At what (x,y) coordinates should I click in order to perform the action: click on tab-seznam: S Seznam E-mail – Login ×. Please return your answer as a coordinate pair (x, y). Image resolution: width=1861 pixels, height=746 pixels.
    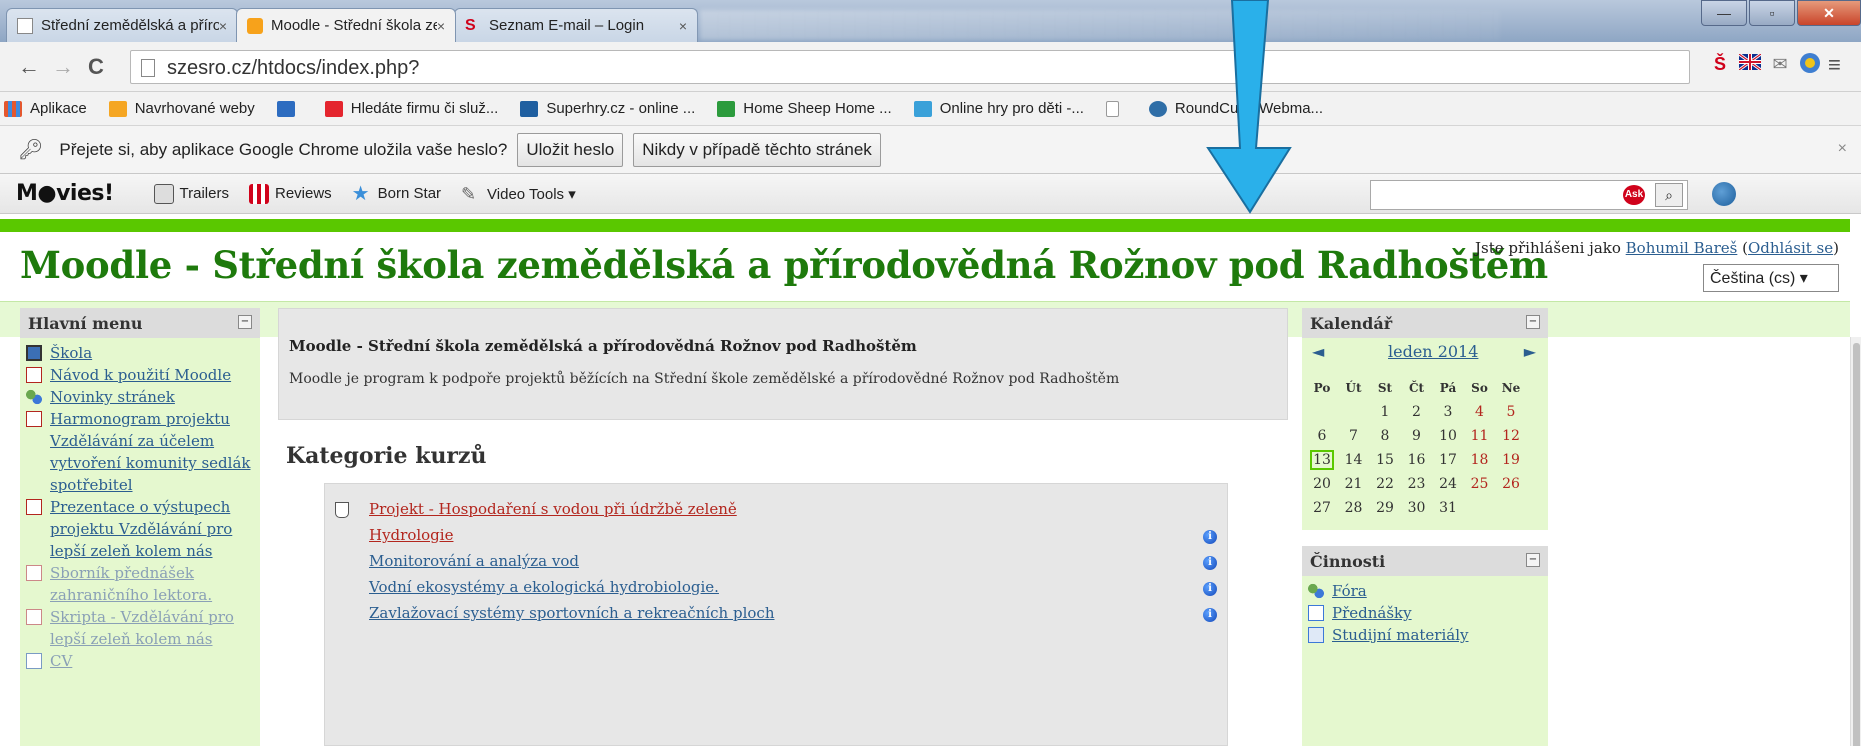
    Looking at the image, I should click on (576, 25).